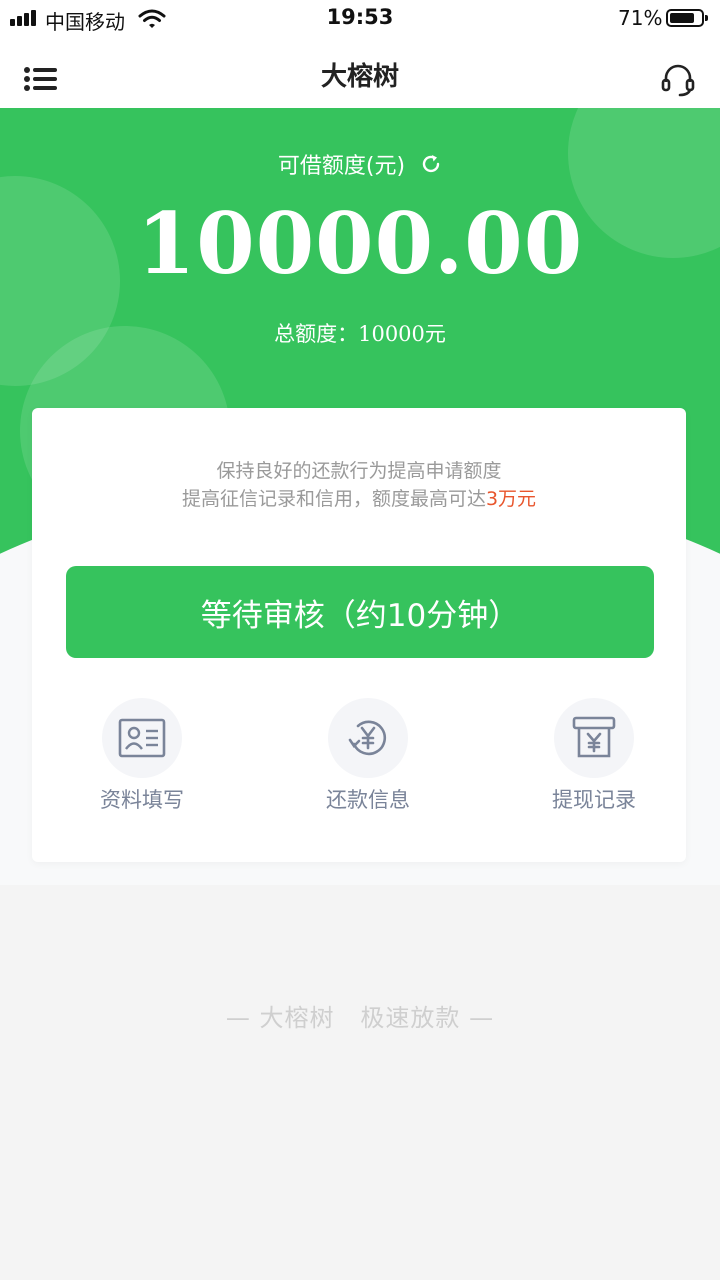 The height and width of the screenshot is (1280, 720). I want to click on clock: 19:53, so click(360, 17).